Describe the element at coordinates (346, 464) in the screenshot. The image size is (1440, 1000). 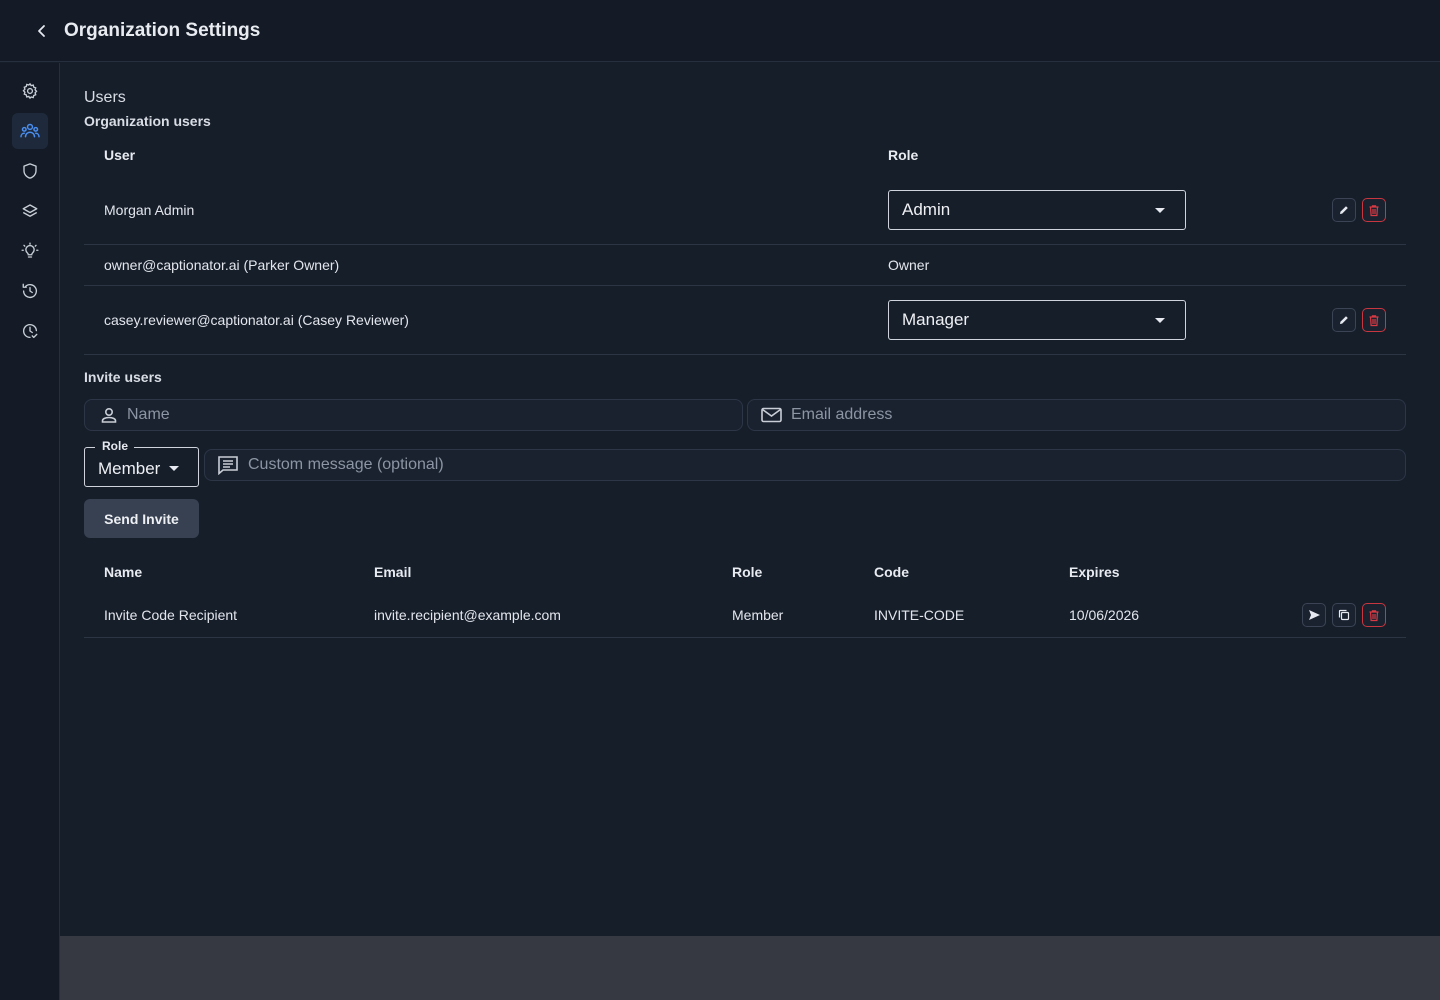
I see `message-input-placeholder: Custom message (optional)` at that location.